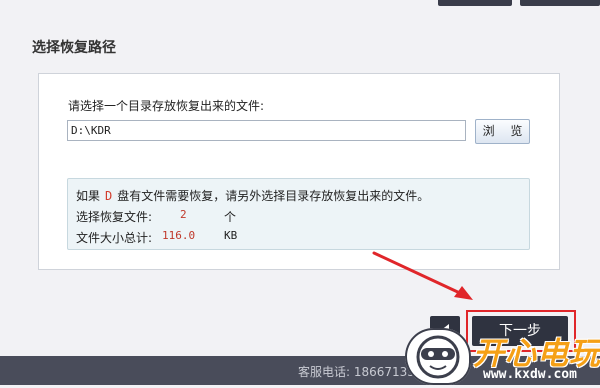 The image size is (600, 388). Describe the element at coordinates (230, 217) in the screenshot. I see `file-count-unit: 个` at that location.